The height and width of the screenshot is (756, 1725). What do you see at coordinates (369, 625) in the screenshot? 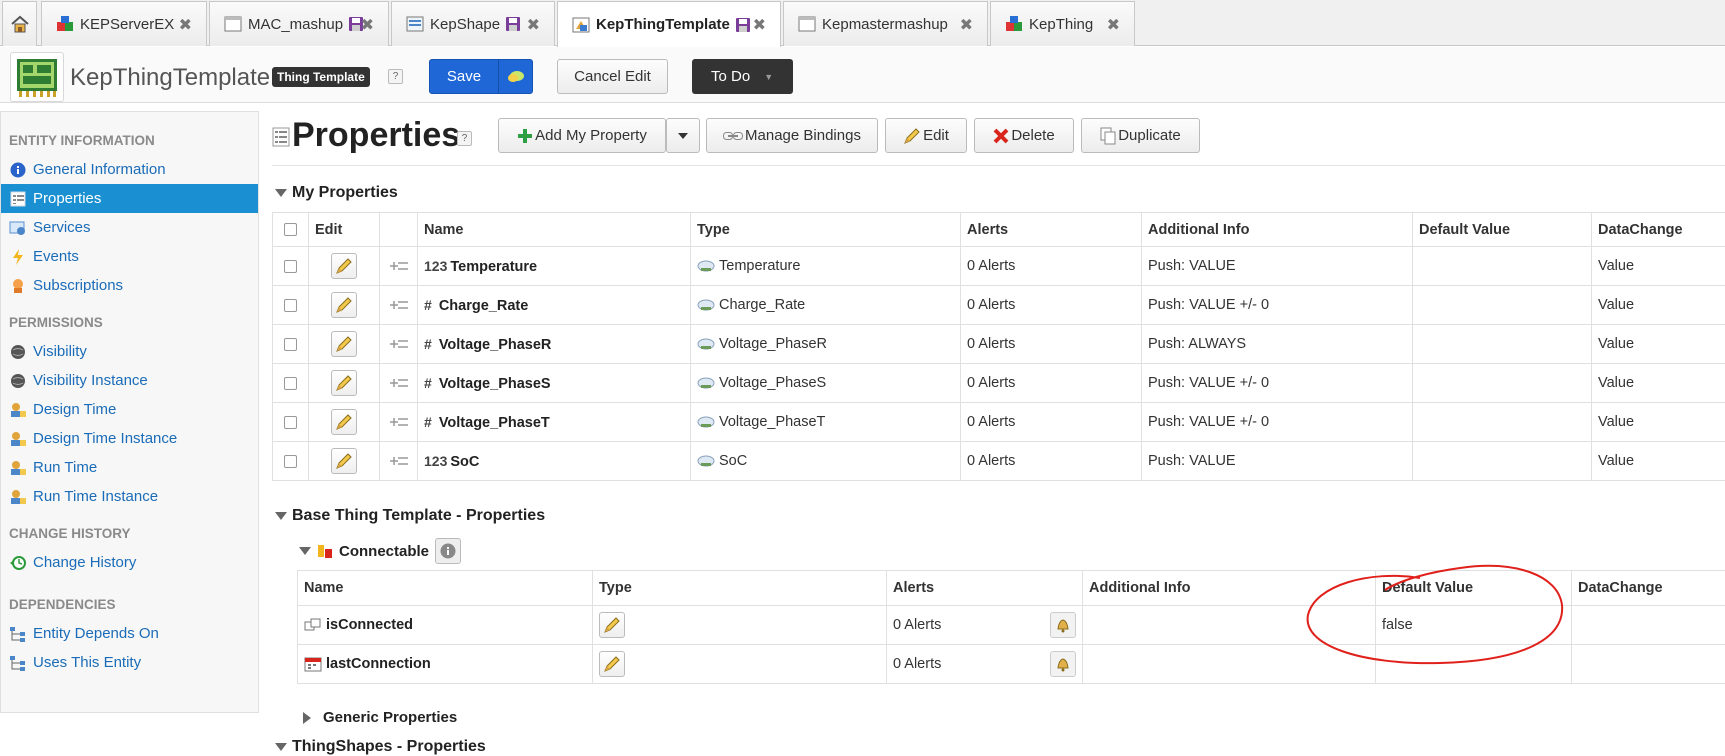
I see `property-name: isConnected` at bounding box center [369, 625].